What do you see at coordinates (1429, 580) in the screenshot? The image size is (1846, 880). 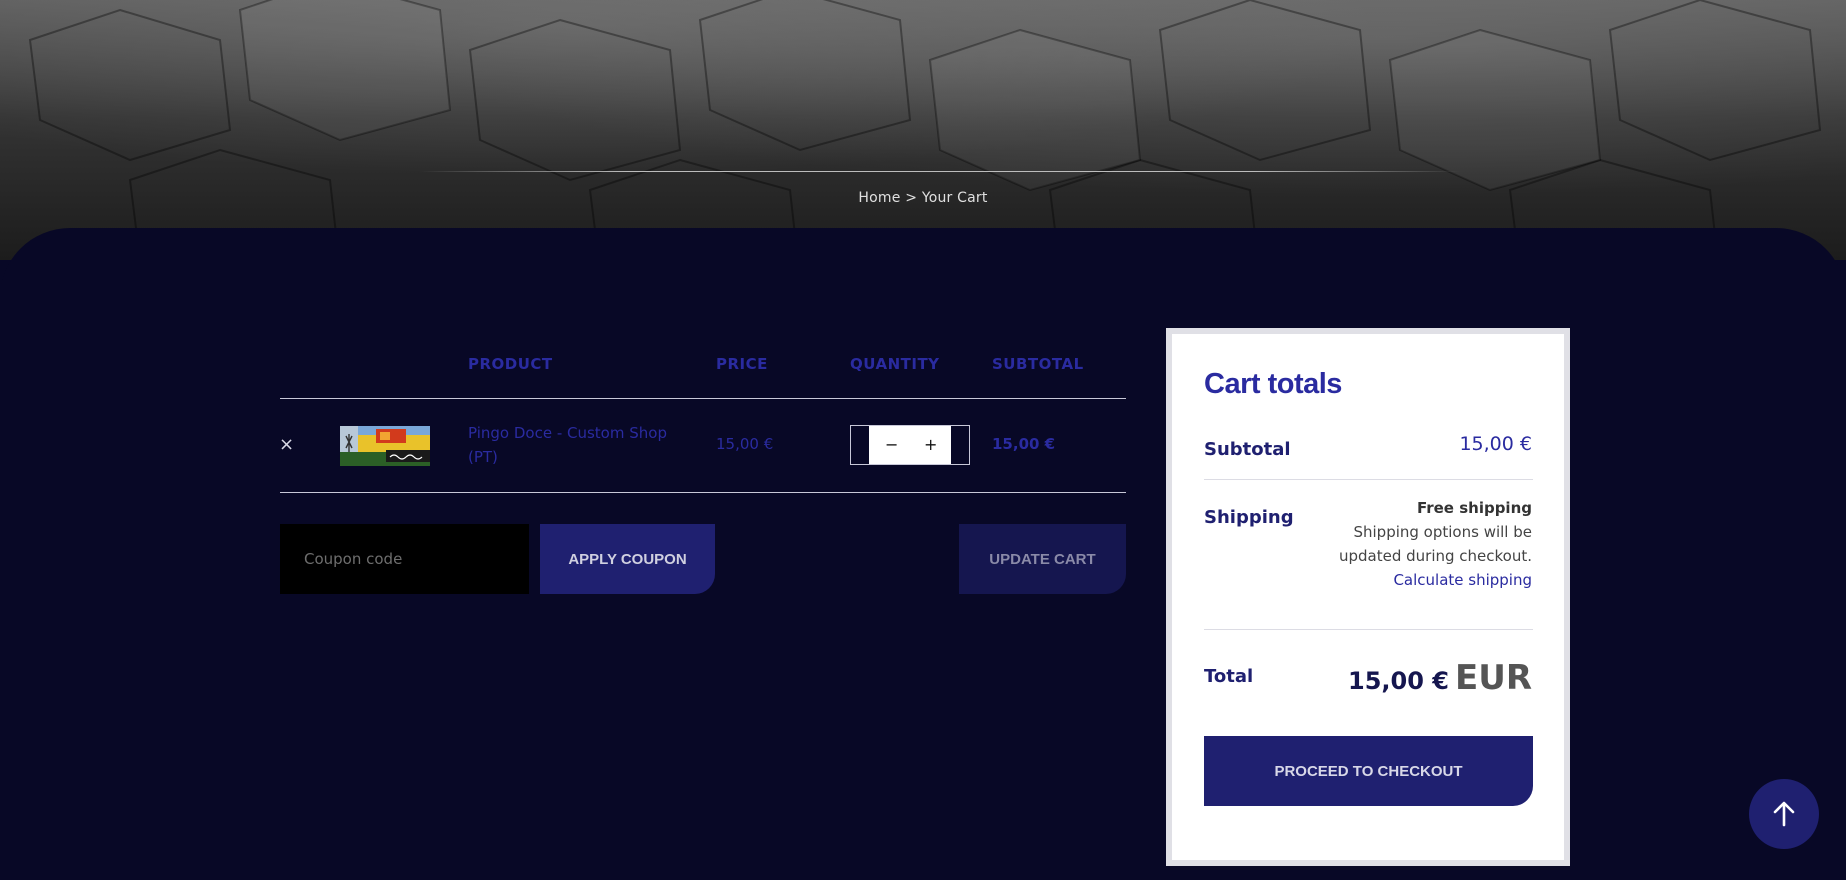 I see `calculate-shipping-link: Calculate shipping` at bounding box center [1429, 580].